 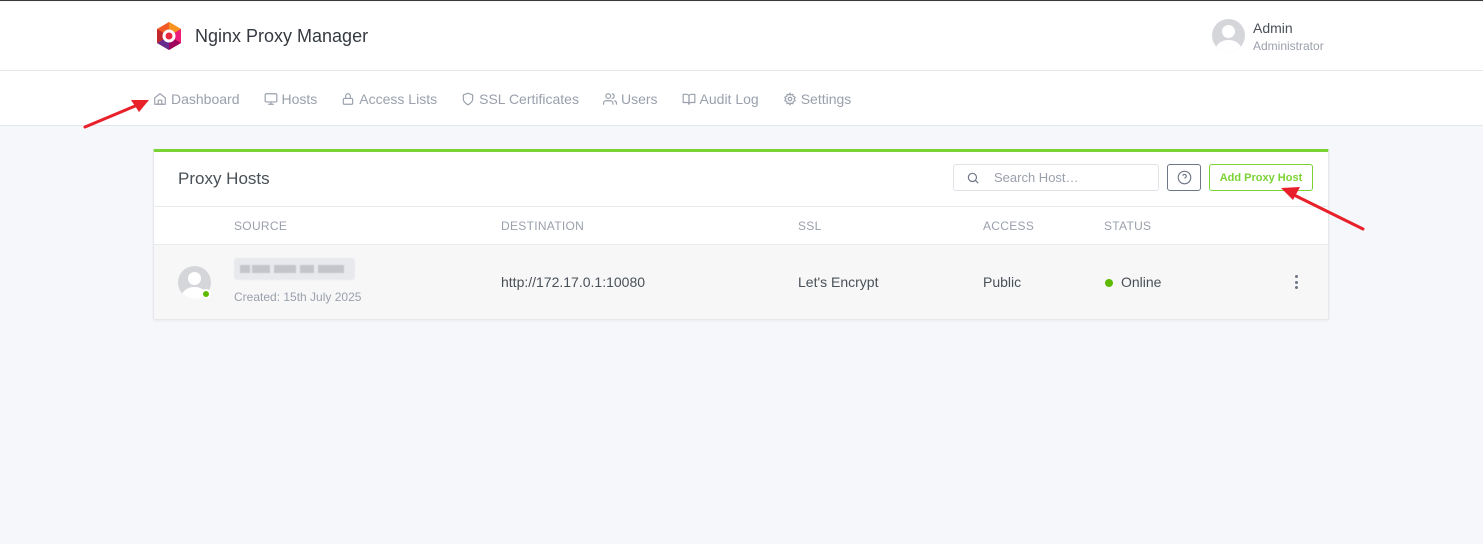 What do you see at coordinates (282, 35) in the screenshot?
I see `app-title: Nginx Proxy Manager` at bounding box center [282, 35].